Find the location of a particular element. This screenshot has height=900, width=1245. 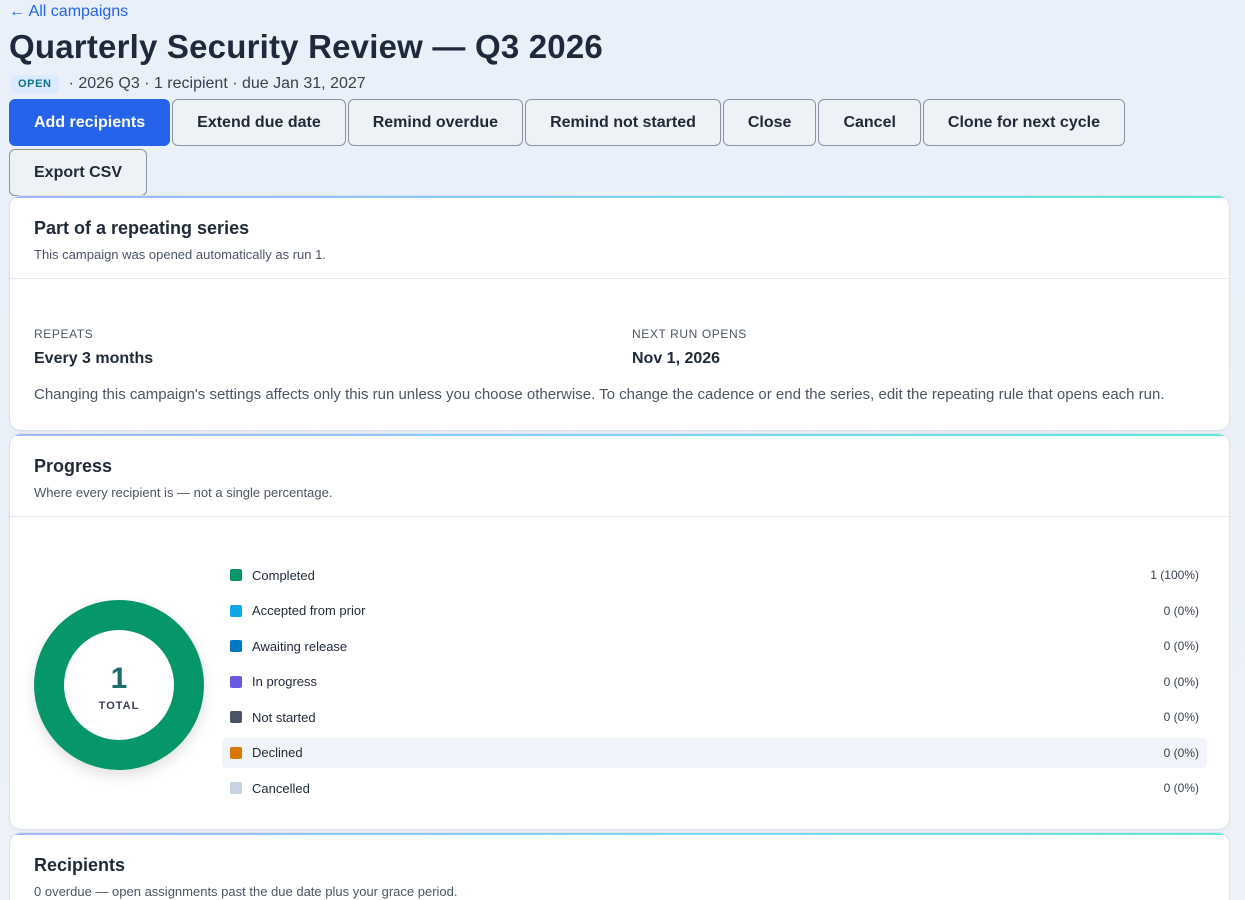

clone-next-cycle-button: Clone for next cycle is located at coordinates (1023, 122).